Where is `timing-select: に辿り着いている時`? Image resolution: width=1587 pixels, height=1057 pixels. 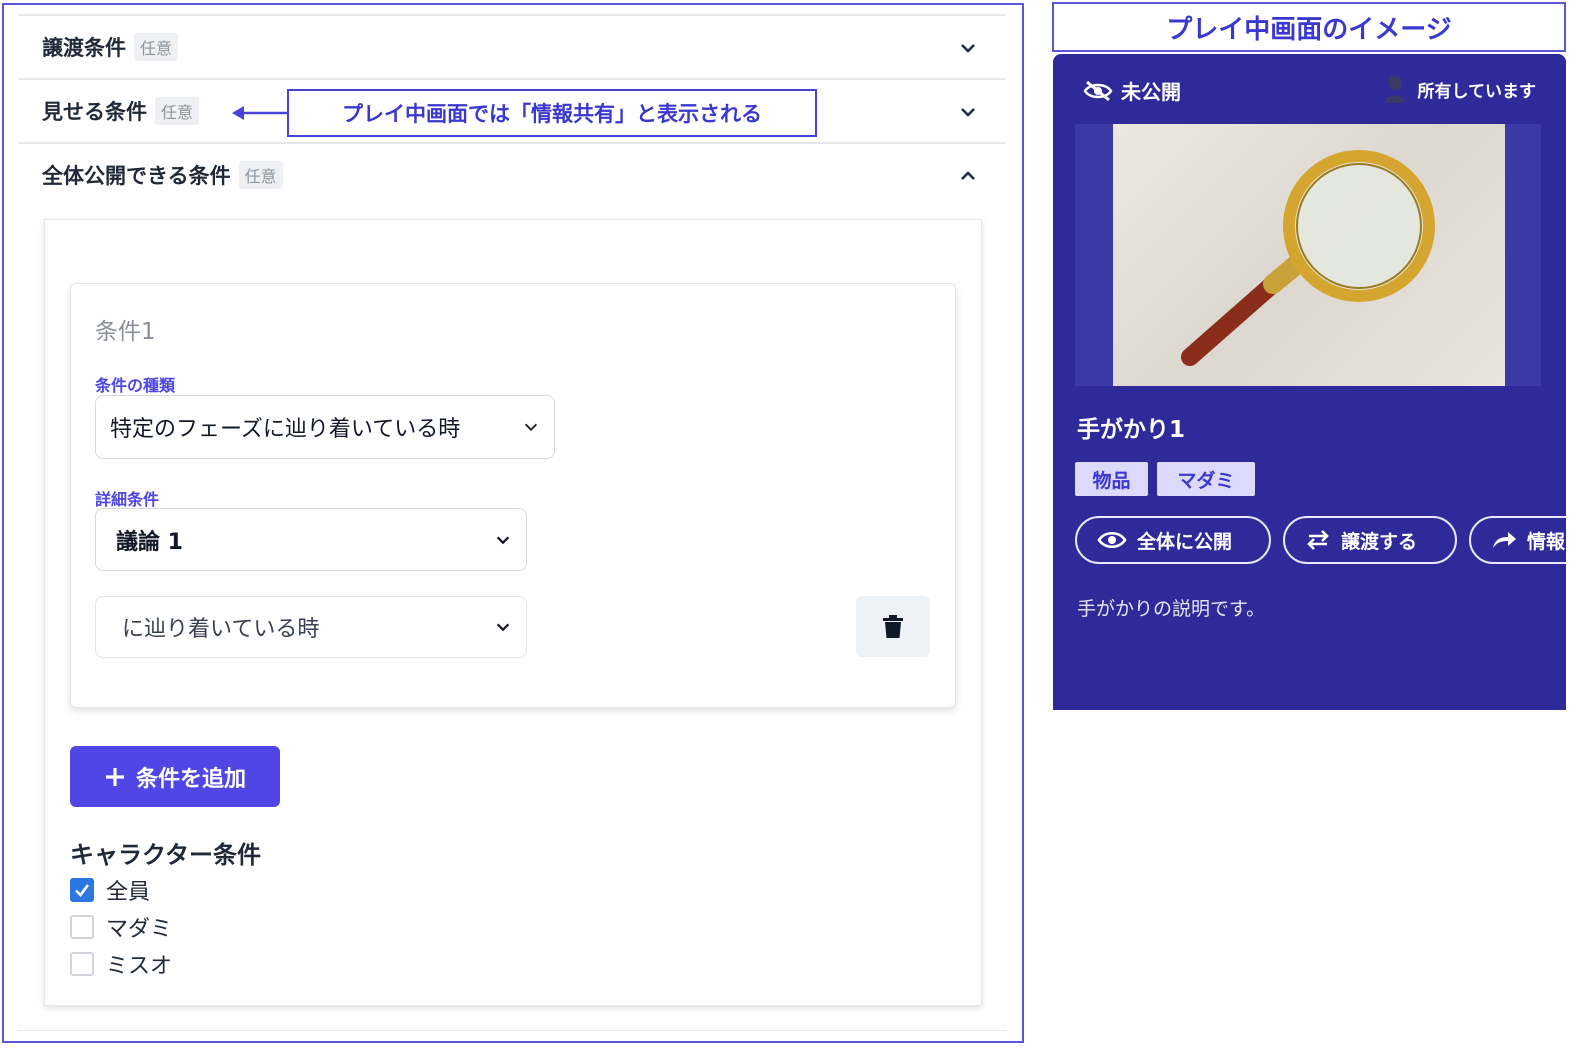
timing-select: に辿り着いている時 is located at coordinates (311, 627).